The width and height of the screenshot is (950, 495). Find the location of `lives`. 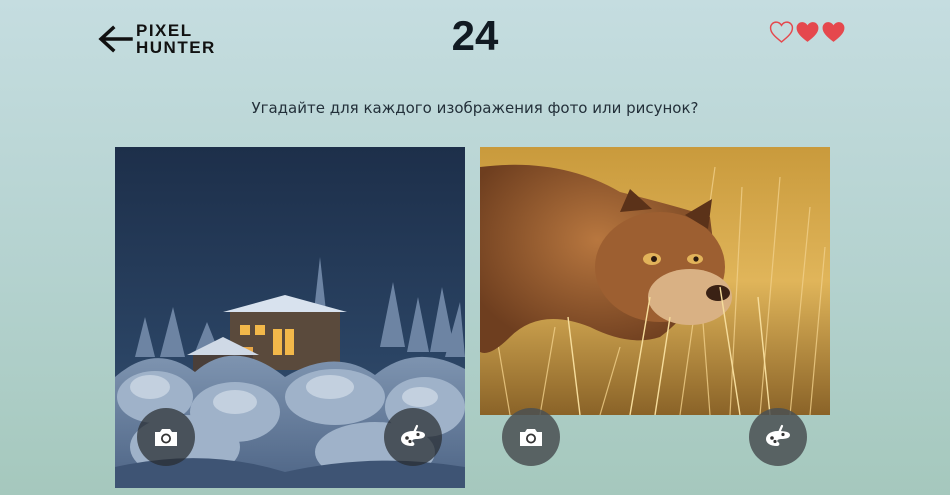

lives is located at coordinates (807, 32).